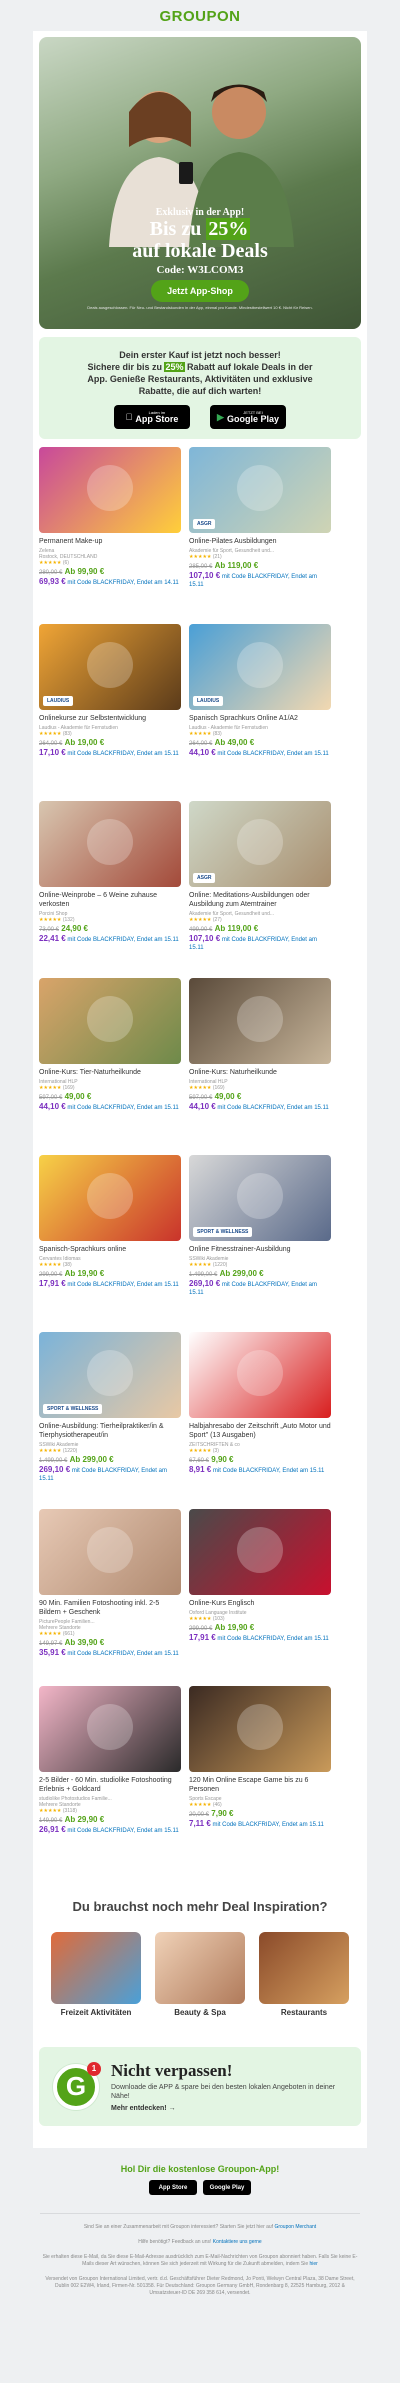 The width and height of the screenshot is (400, 2383). Describe the element at coordinates (260, 718) in the screenshot. I see `deal-title: Spanisch Sprachkurs Online A1/A2` at that location.